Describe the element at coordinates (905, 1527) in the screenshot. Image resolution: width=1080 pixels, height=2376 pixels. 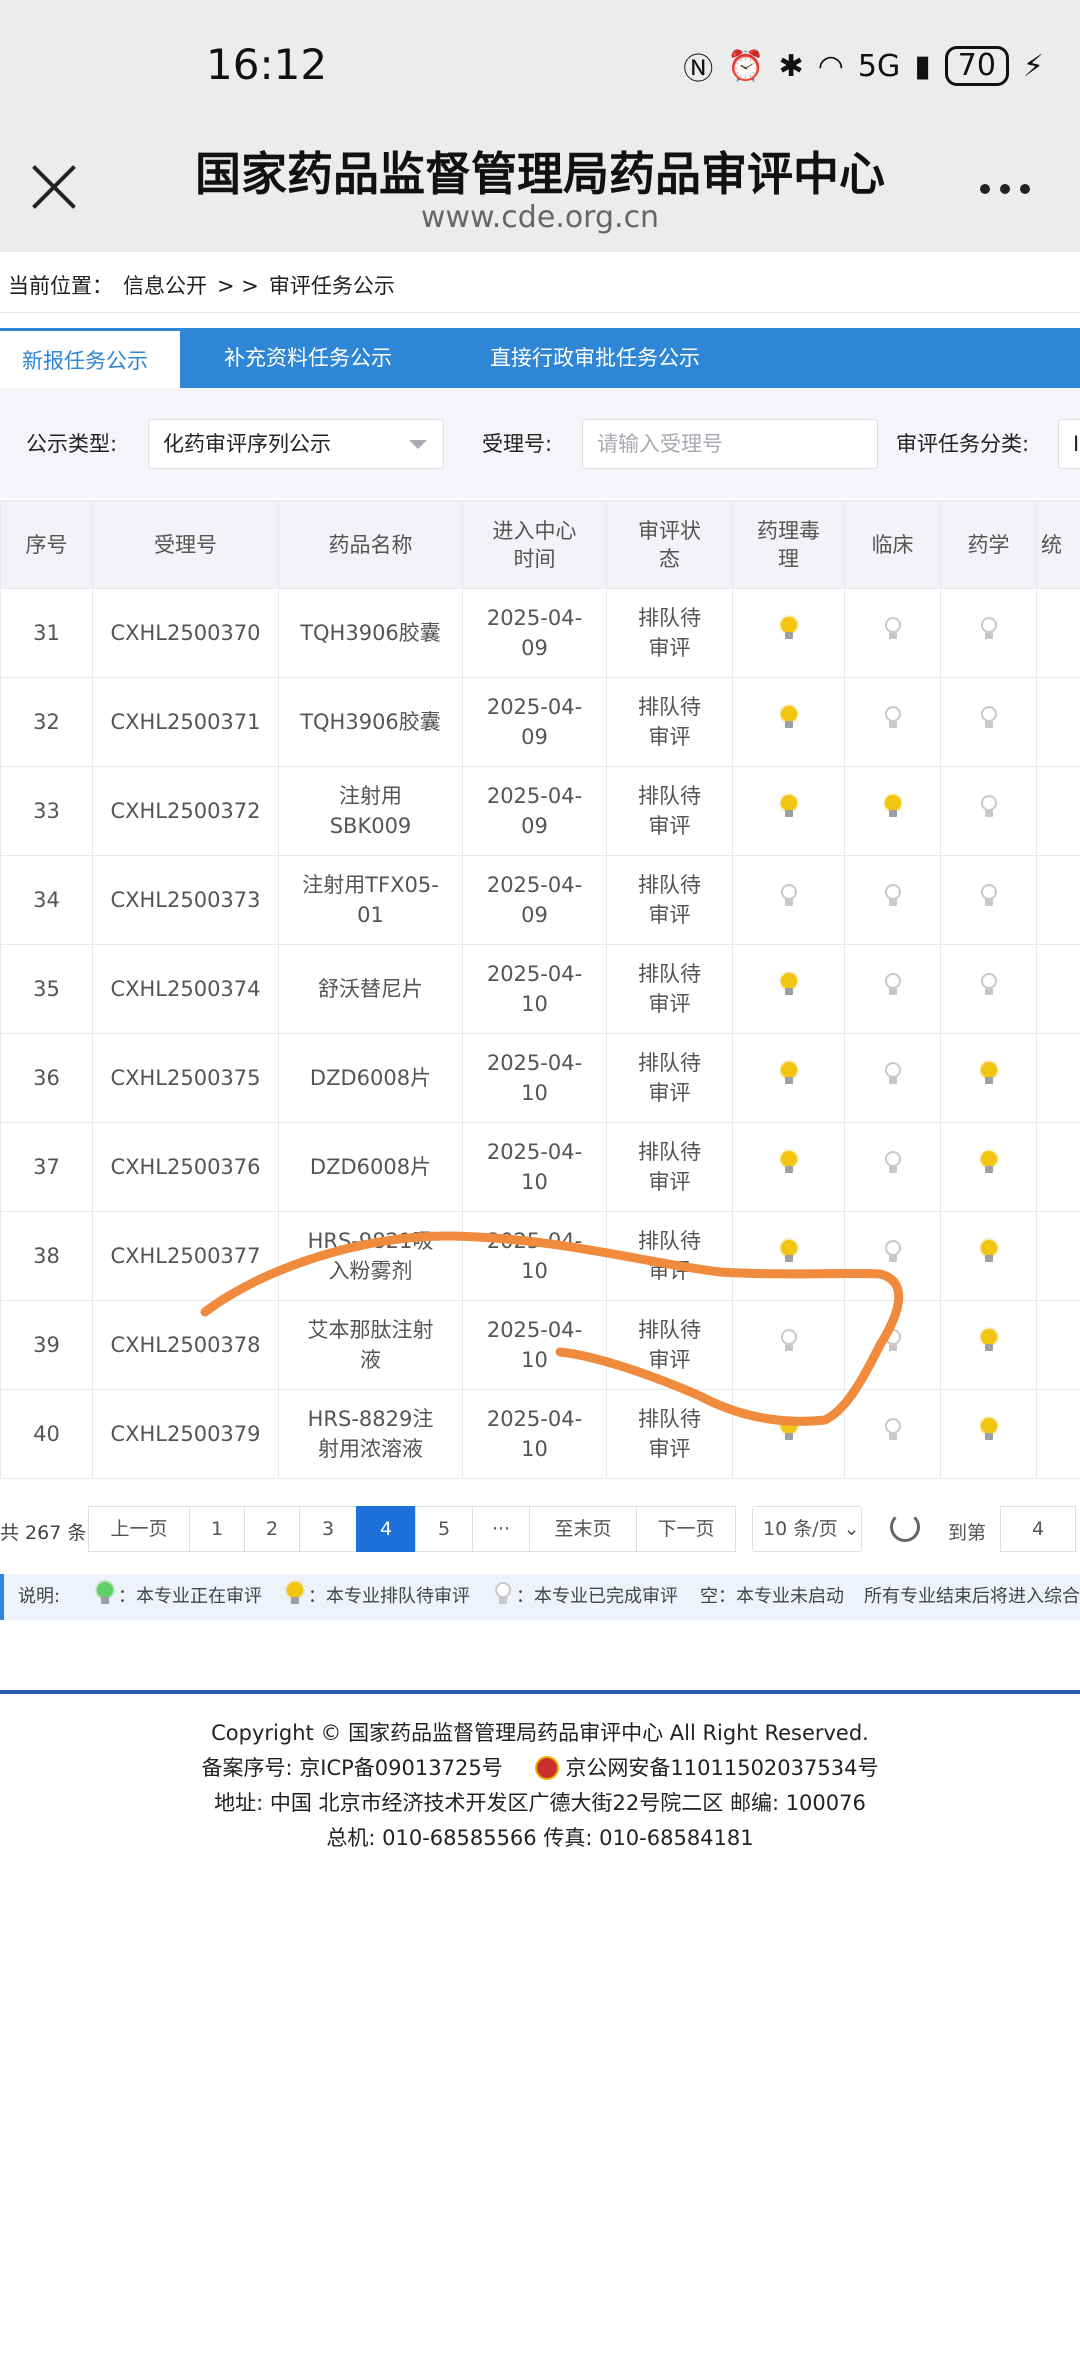
I see `refresh-icon` at that location.